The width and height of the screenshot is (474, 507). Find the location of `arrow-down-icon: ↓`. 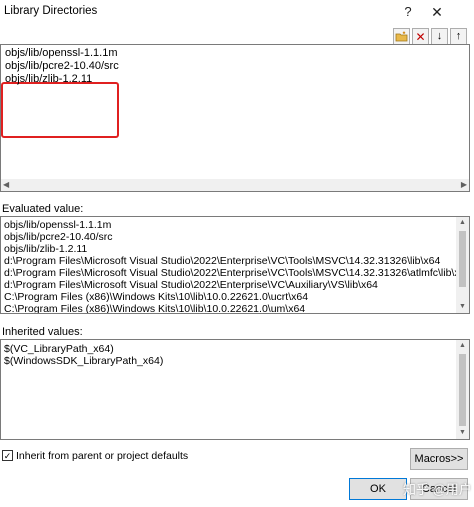

arrow-down-icon: ↓ is located at coordinates (439, 36).